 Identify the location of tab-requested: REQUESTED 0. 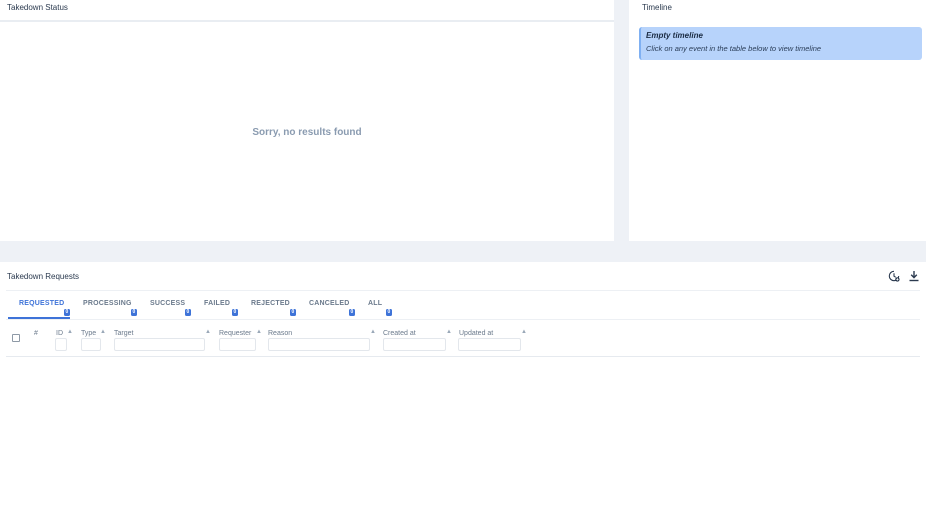
(44, 308).